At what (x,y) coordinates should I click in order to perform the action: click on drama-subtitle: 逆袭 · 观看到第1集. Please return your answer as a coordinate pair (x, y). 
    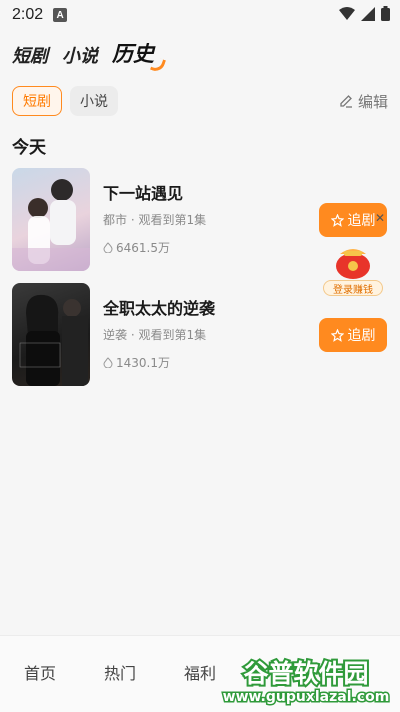
    Looking at the image, I should click on (155, 335).